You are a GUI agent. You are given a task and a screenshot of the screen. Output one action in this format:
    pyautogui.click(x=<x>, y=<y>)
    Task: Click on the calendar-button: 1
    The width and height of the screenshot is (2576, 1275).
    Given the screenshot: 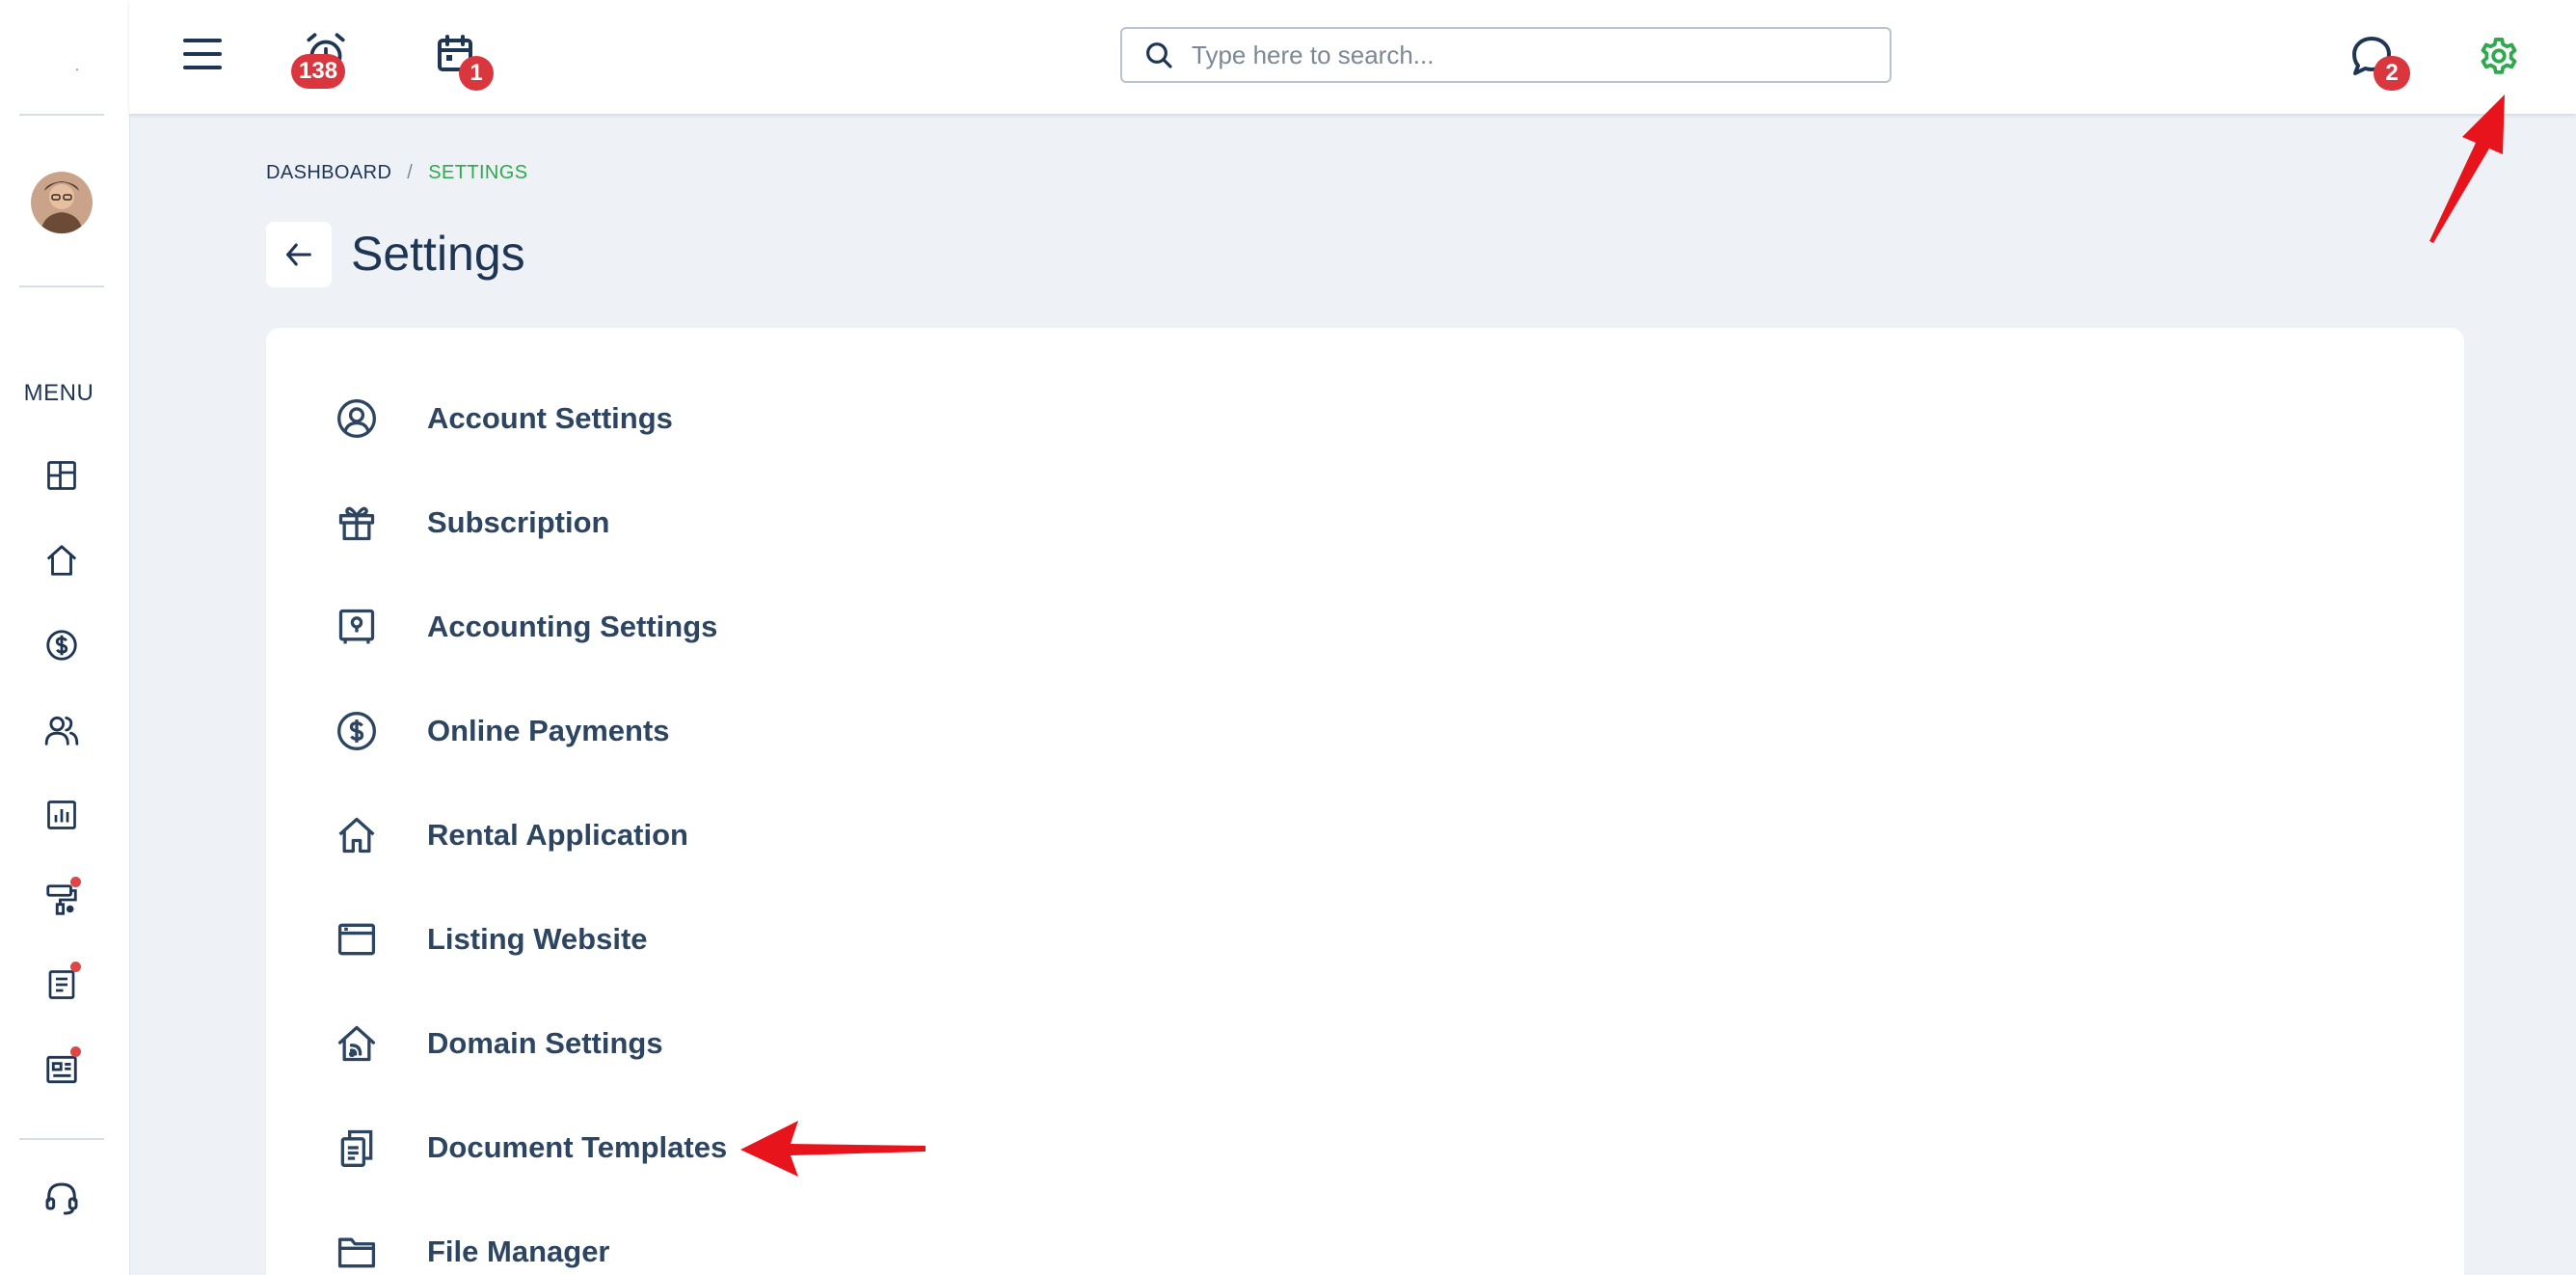 What is the action you would take?
    pyautogui.click(x=462, y=59)
    